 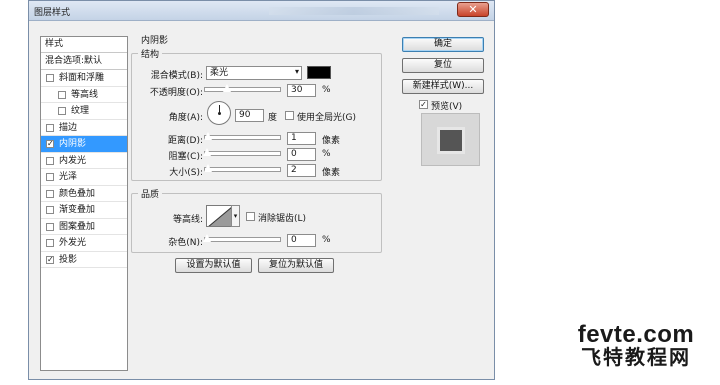 What do you see at coordinates (77, 193) in the screenshot?
I see `style-list-item-label: 颜色叠加` at bounding box center [77, 193].